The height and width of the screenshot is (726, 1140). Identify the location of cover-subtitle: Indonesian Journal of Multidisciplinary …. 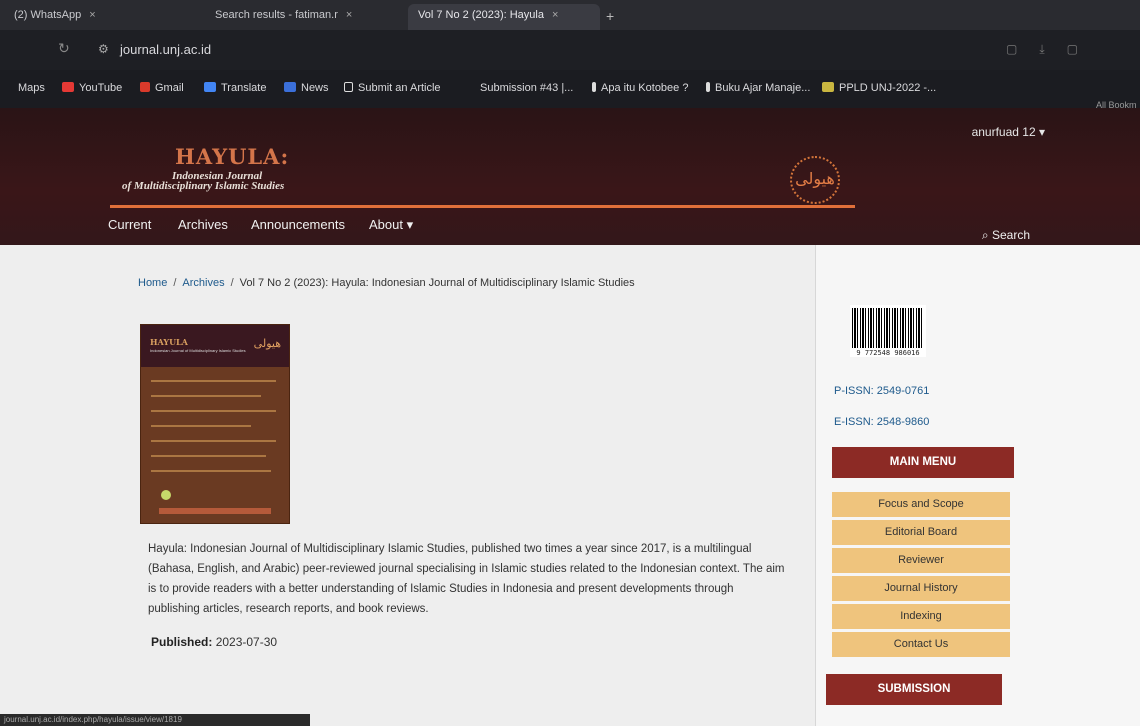
(198, 350).